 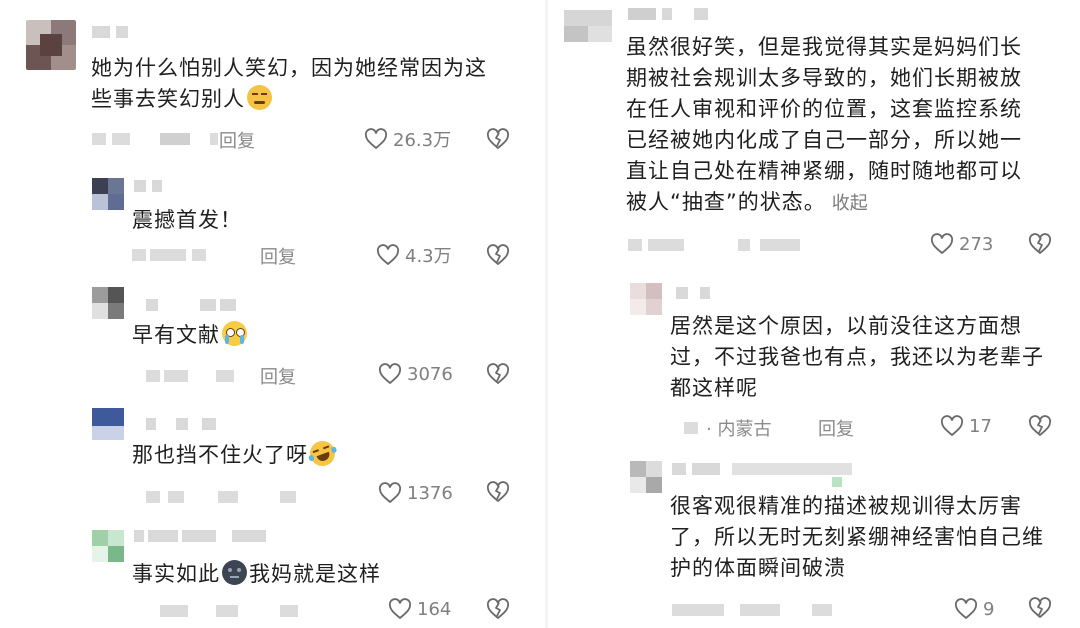 I want to click on like-button: 4.3万, so click(x=414, y=255).